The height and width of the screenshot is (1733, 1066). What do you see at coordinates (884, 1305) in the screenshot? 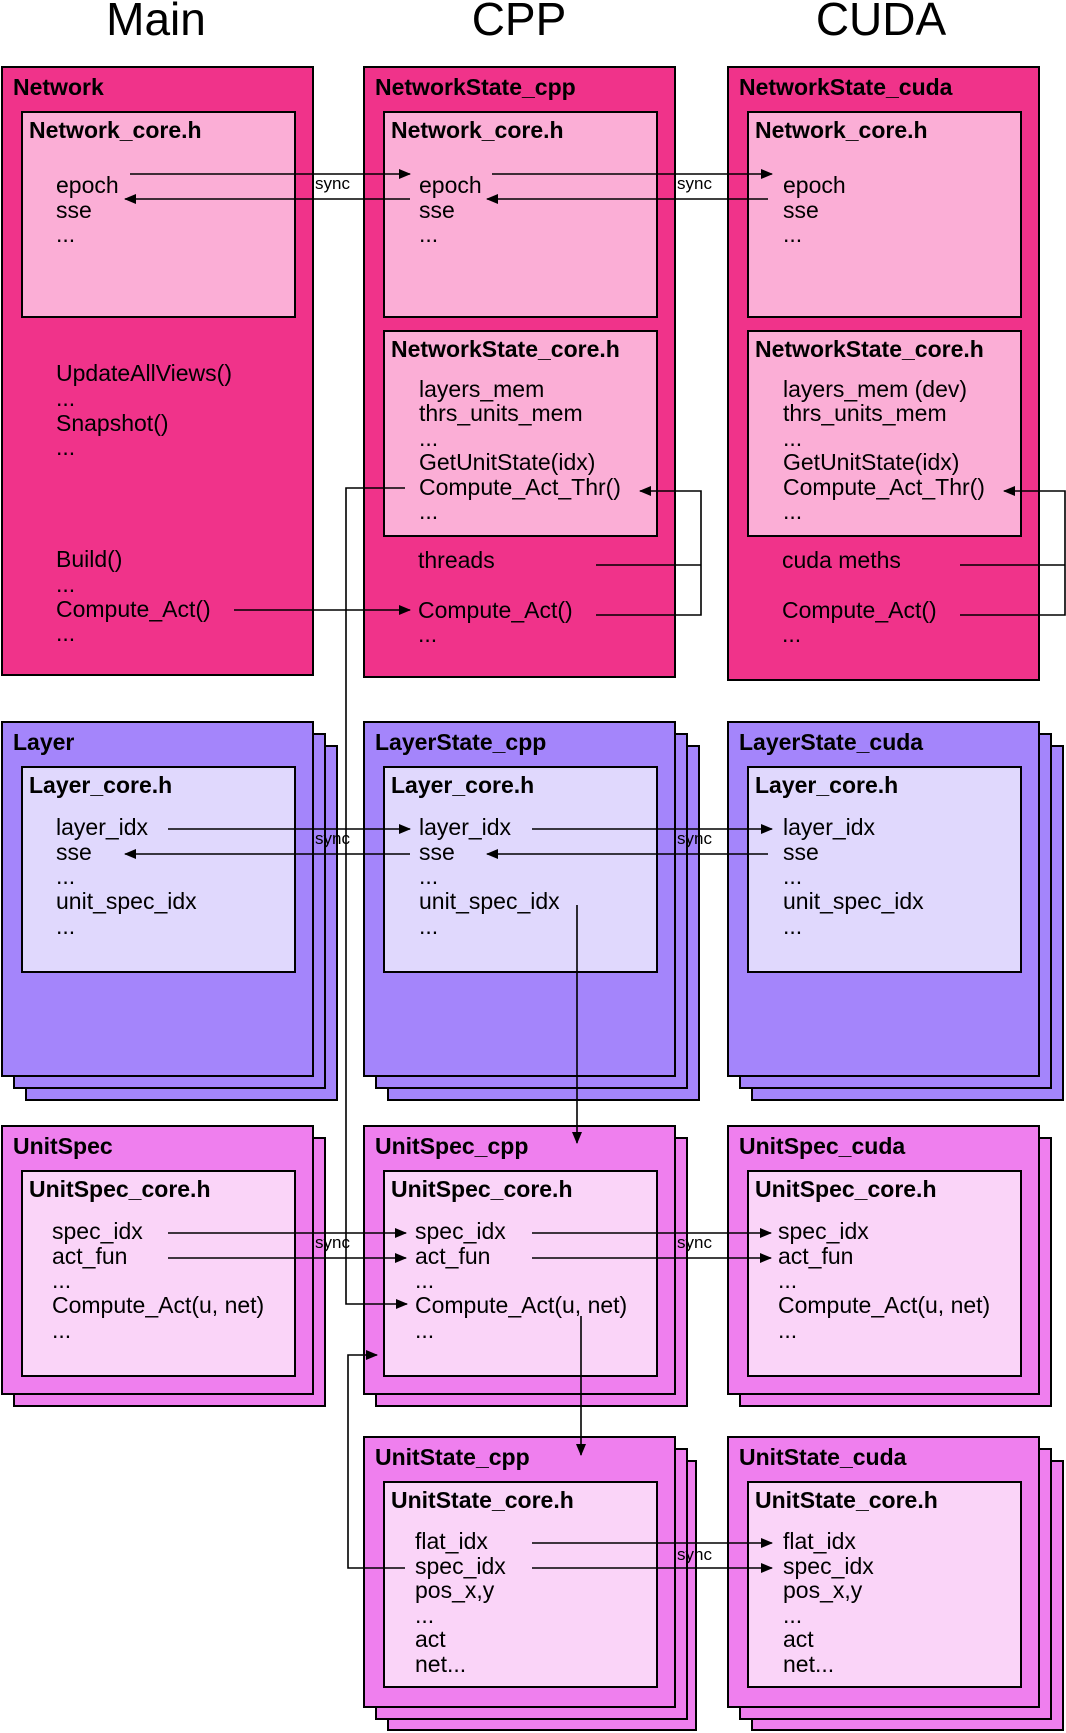
I see `unitspec-cuda-core-line: Compute_Act(u, net)` at bounding box center [884, 1305].